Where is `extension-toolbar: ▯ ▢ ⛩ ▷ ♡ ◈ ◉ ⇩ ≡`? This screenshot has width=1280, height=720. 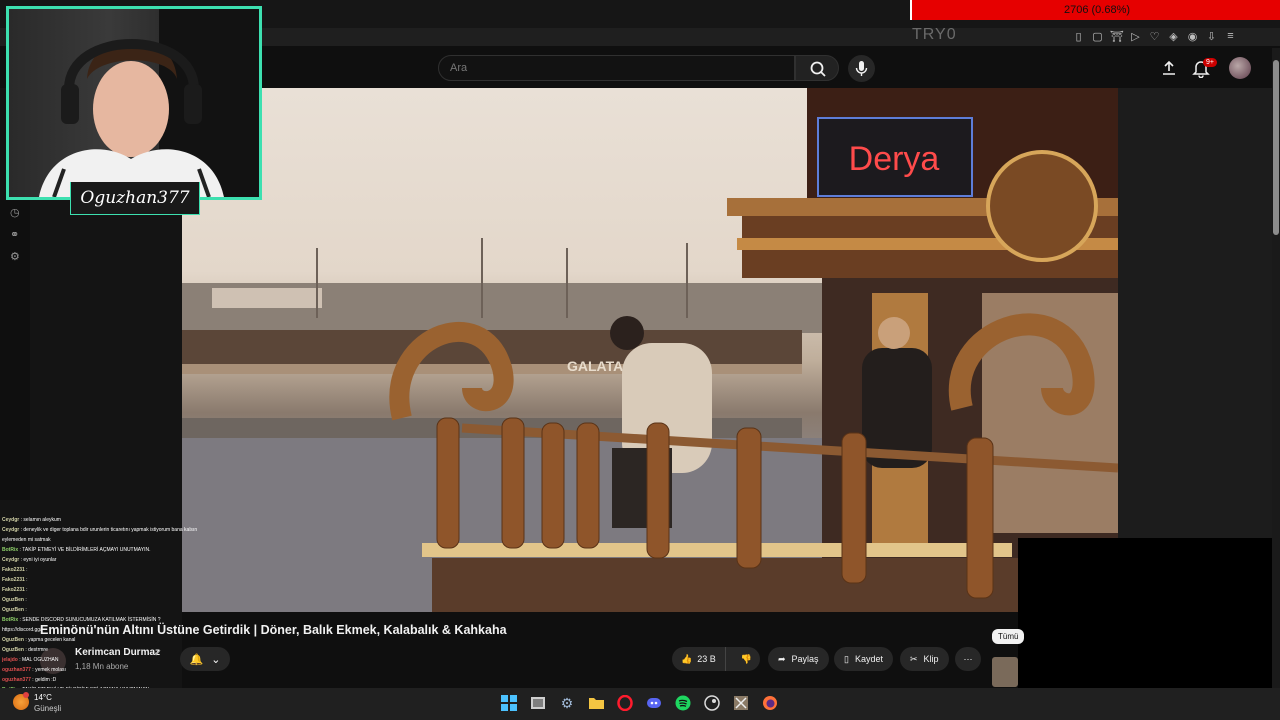
extension-toolbar: ▯ ▢ ⛩ ▷ ♡ ◈ ◉ ⇩ ≡ is located at coordinates (1154, 36).